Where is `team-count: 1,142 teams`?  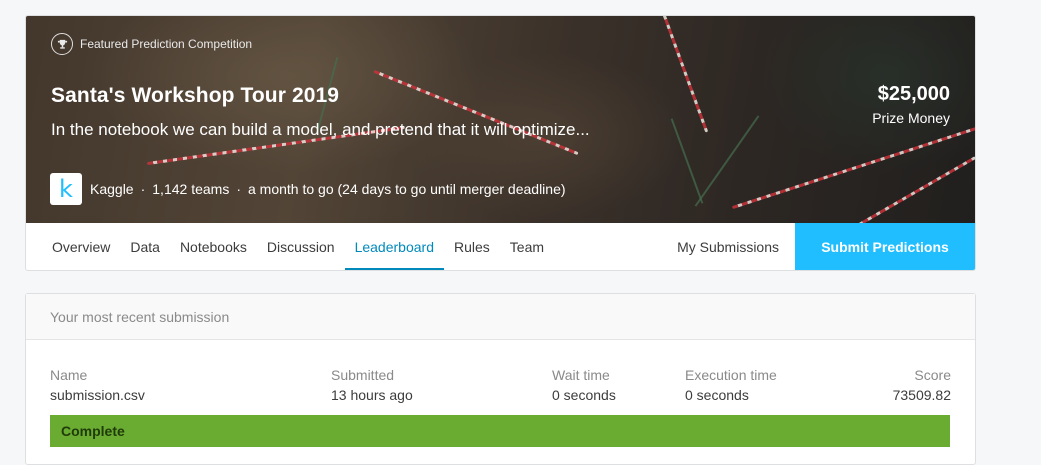 team-count: 1,142 teams is located at coordinates (191, 189).